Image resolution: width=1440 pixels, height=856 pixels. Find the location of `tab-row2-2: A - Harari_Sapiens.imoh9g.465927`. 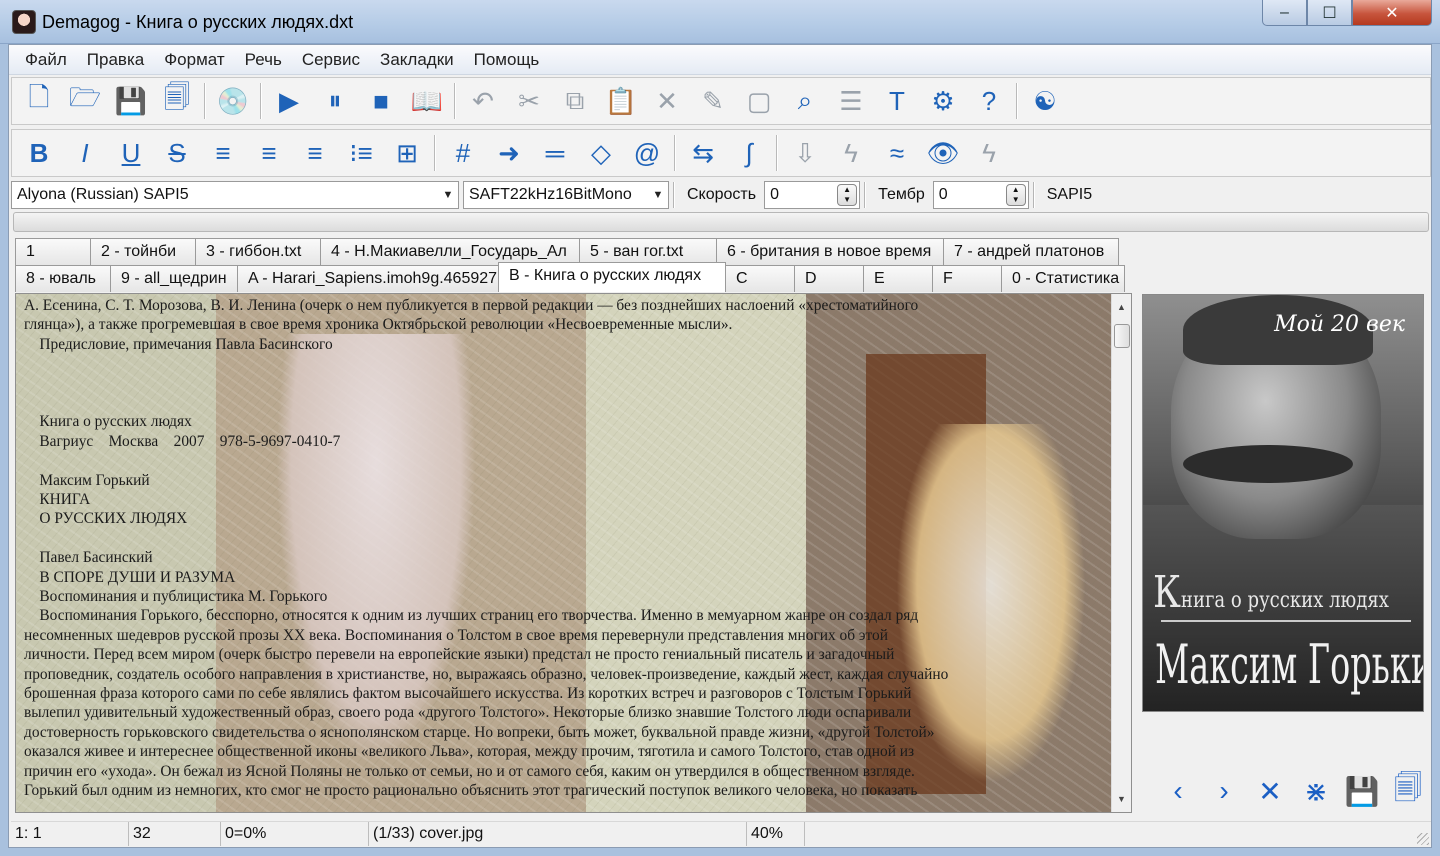

tab-row2-2: A - Harari_Sapiens.imoh9g.465927 is located at coordinates (368, 278).